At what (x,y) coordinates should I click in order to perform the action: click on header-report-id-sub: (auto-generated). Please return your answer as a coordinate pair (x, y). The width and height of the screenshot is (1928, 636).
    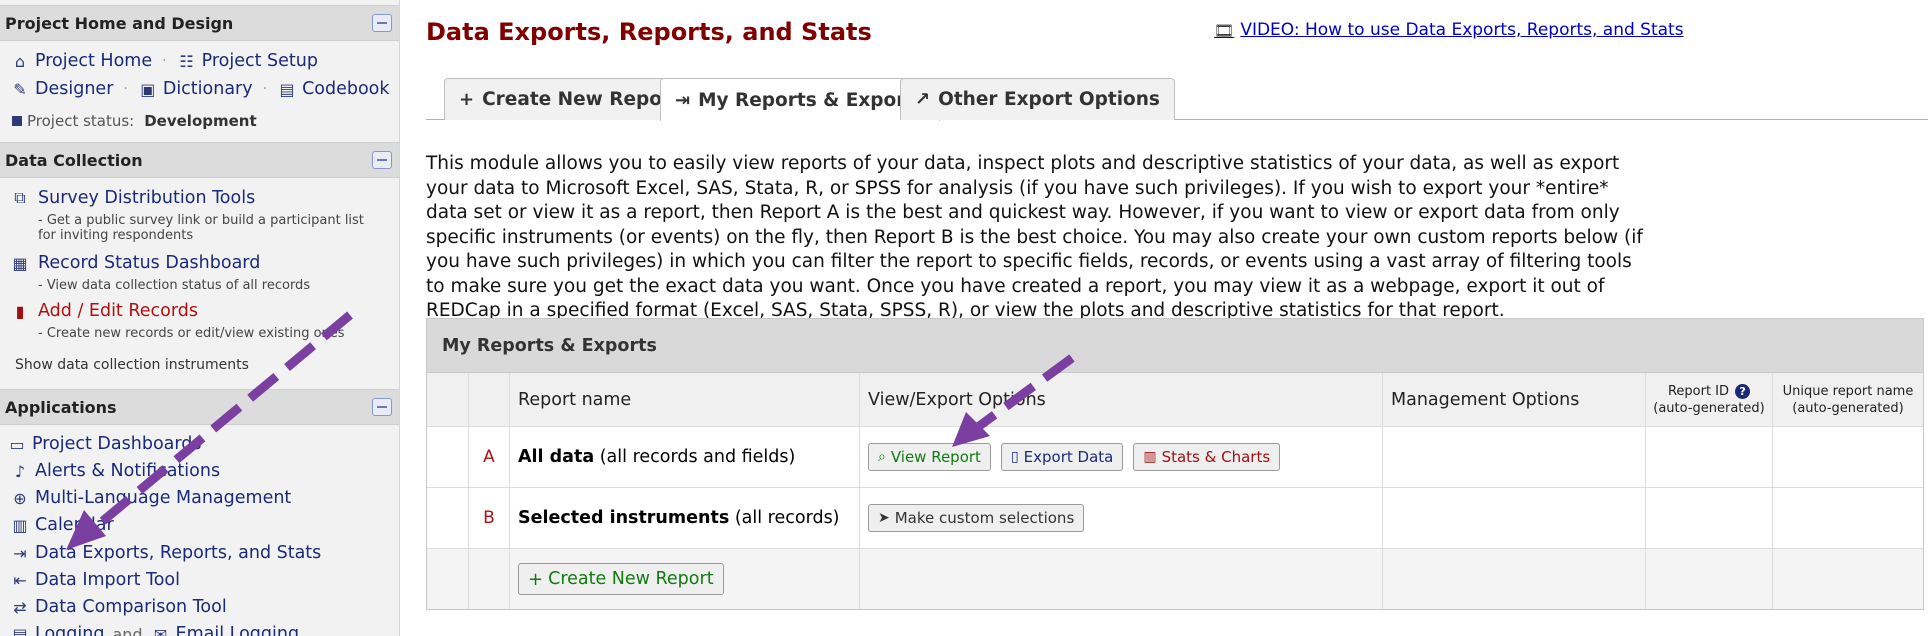
    Looking at the image, I should click on (1709, 408).